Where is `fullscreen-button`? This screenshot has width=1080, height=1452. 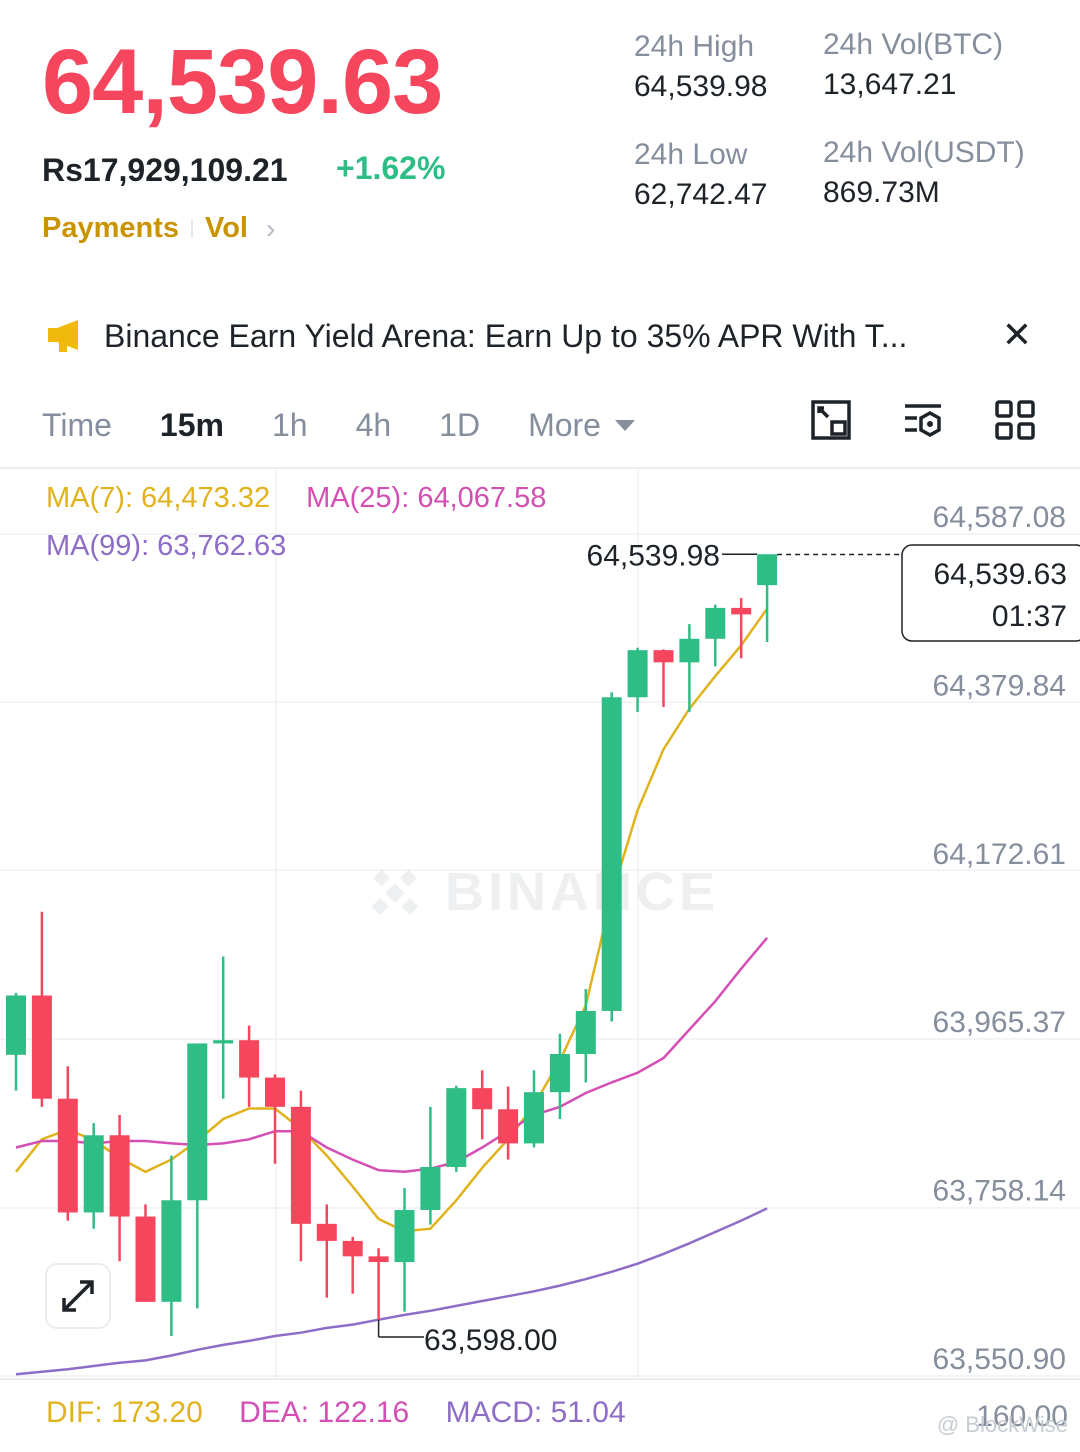
fullscreen-button is located at coordinates (78, 1296).